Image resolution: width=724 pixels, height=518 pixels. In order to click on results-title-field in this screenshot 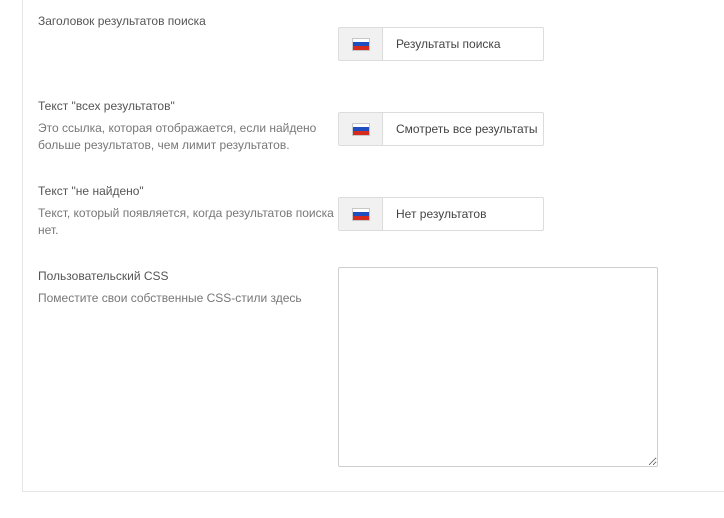, I will do `click(441, 44)`.